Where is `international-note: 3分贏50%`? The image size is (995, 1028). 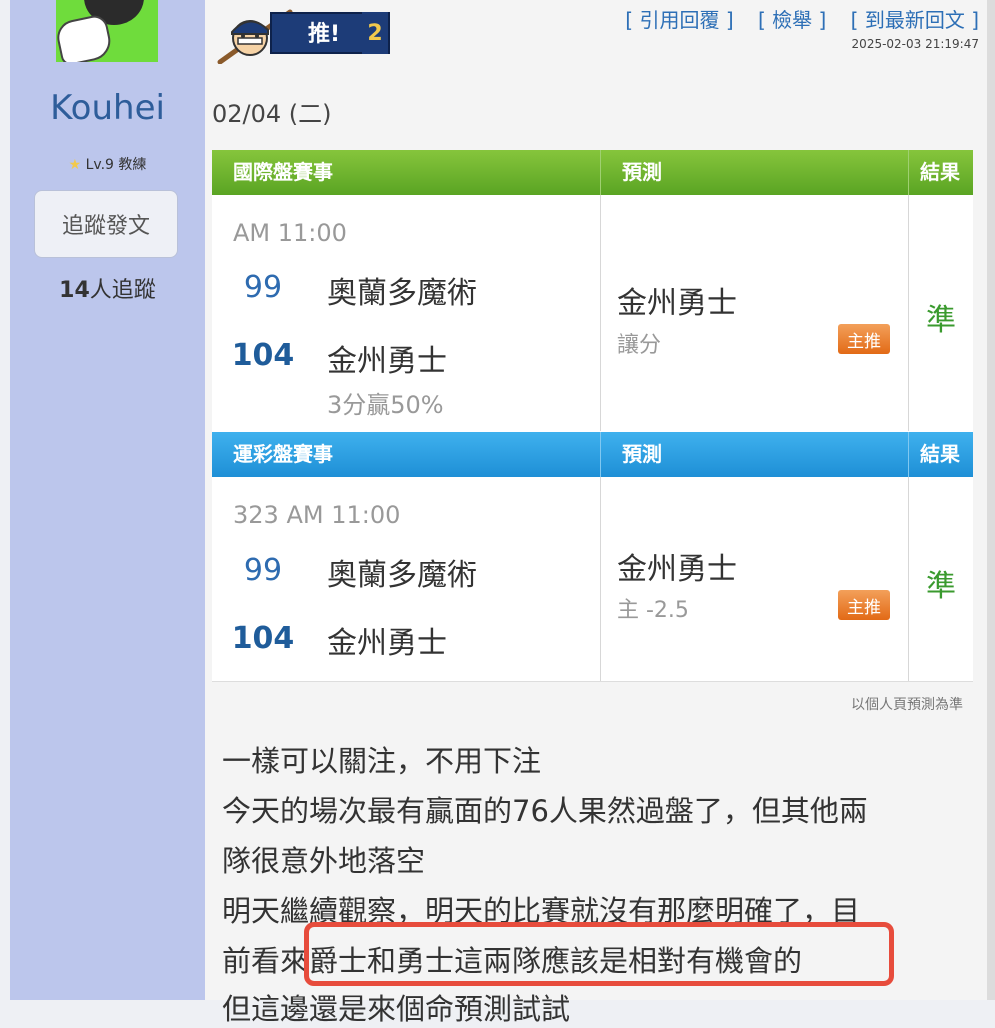
international-note: 3分贏50% is located at coordinates (385, 405).